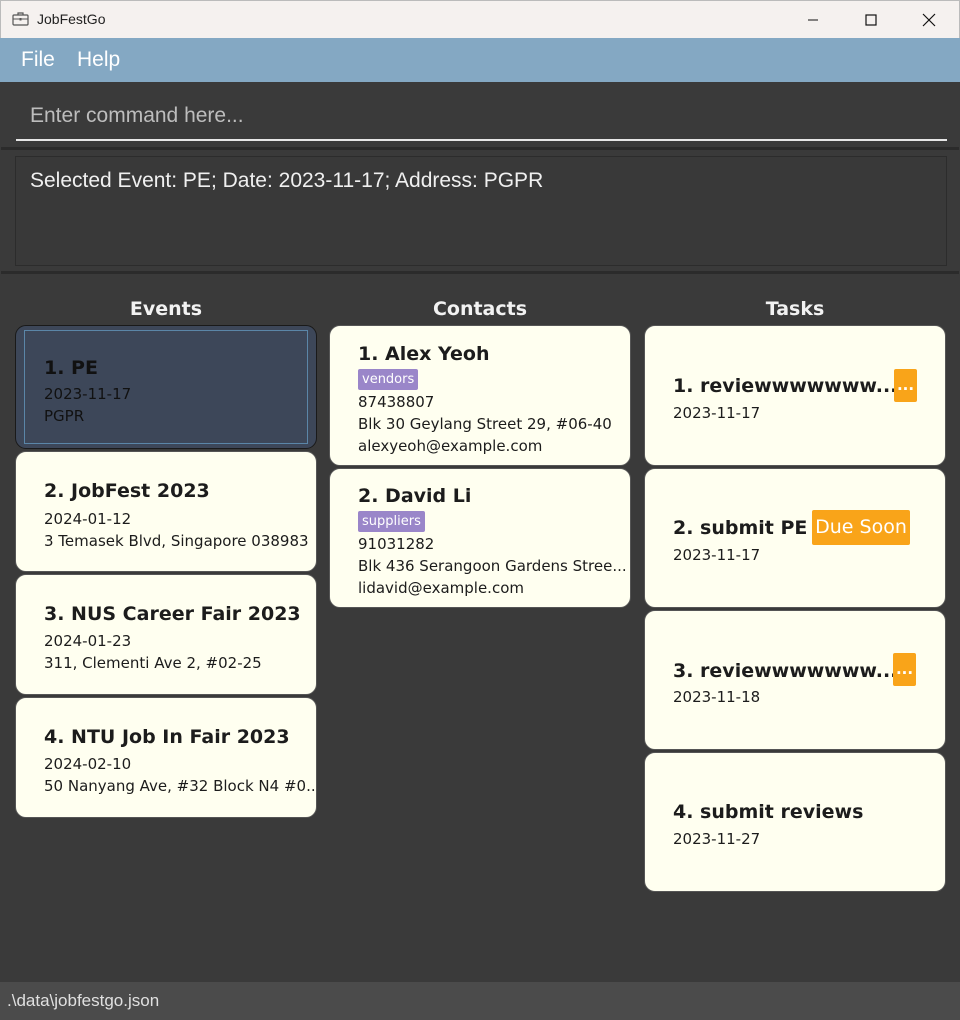  Describe the element at coordinates (88, 641) in the screenshot. I see `event-date: 2024-01-23` at that location.